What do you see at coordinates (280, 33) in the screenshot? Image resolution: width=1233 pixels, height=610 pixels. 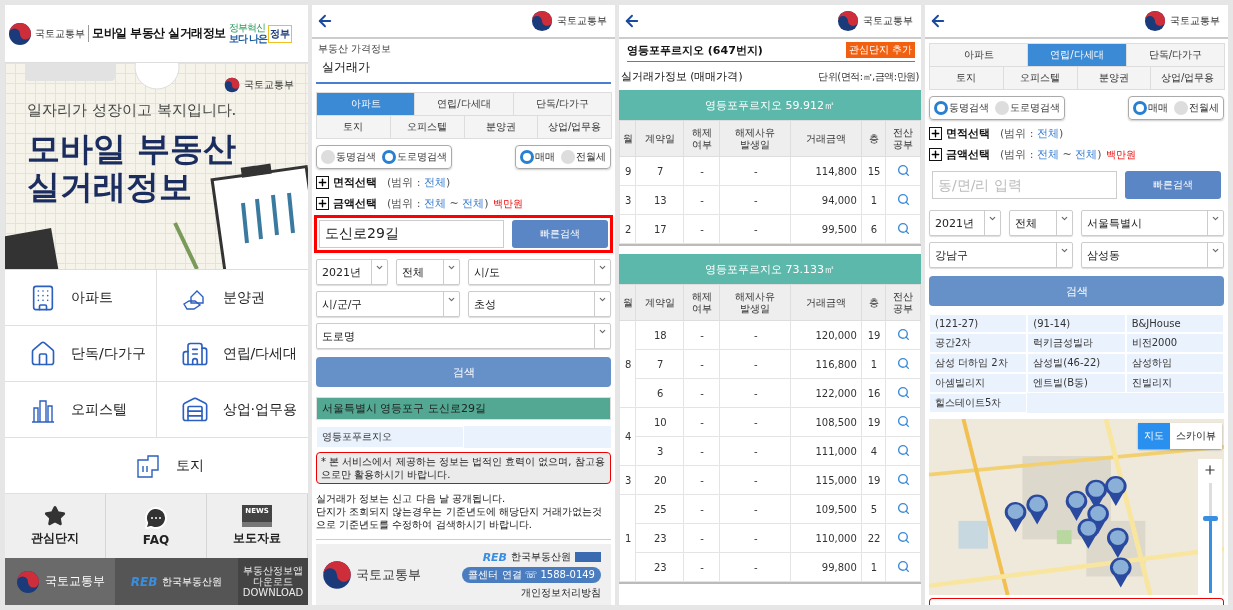 I see `badge-accent: 정부` at bounding box center [280, 33].